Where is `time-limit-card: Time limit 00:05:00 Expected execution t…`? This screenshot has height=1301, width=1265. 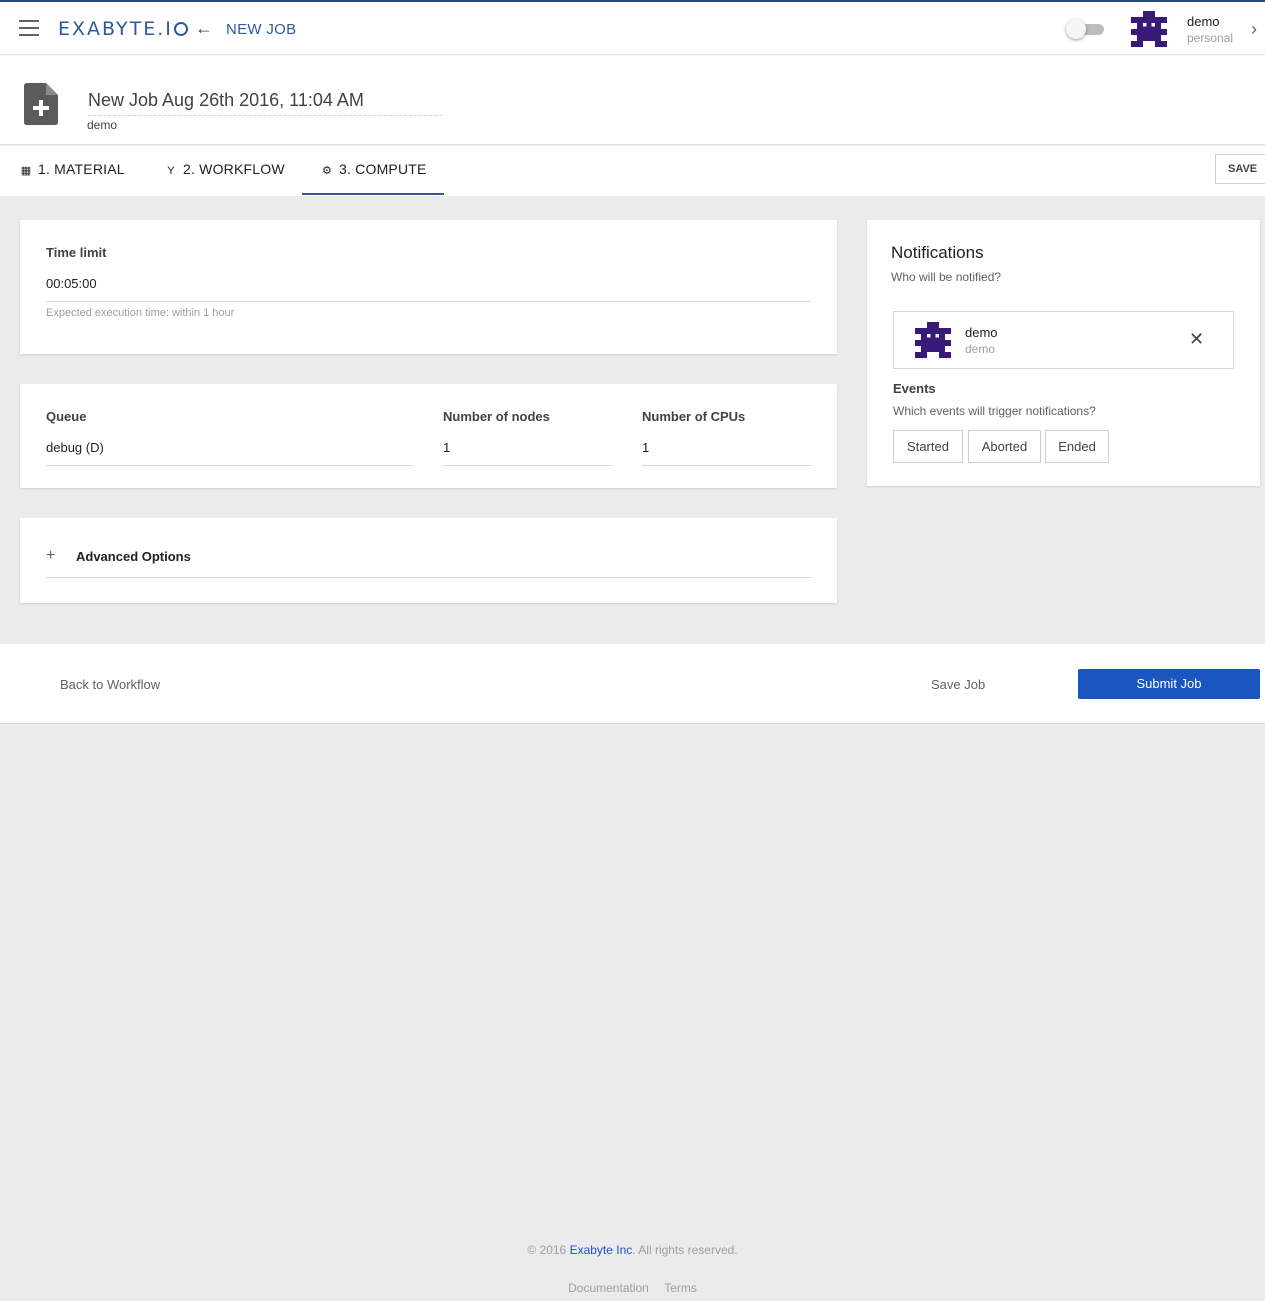
time-limit-card: Time limit 00:05:00 Expected execution t… is located at coordinates (428, 287).